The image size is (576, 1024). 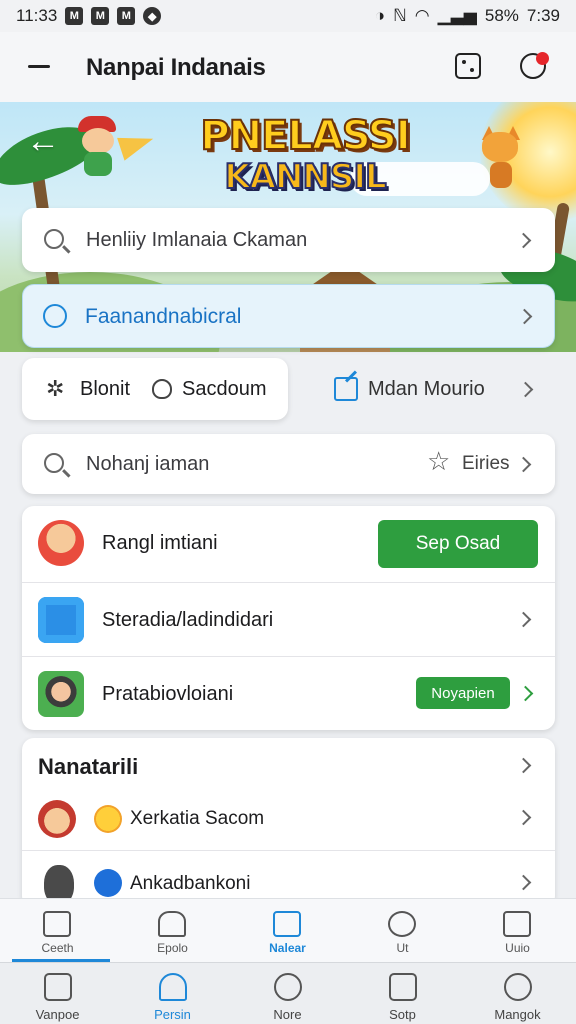 What do you see at coordinates (501, 15) in the screenshot?
I see `battery-level: 58%` at bounding box center [501, 15].